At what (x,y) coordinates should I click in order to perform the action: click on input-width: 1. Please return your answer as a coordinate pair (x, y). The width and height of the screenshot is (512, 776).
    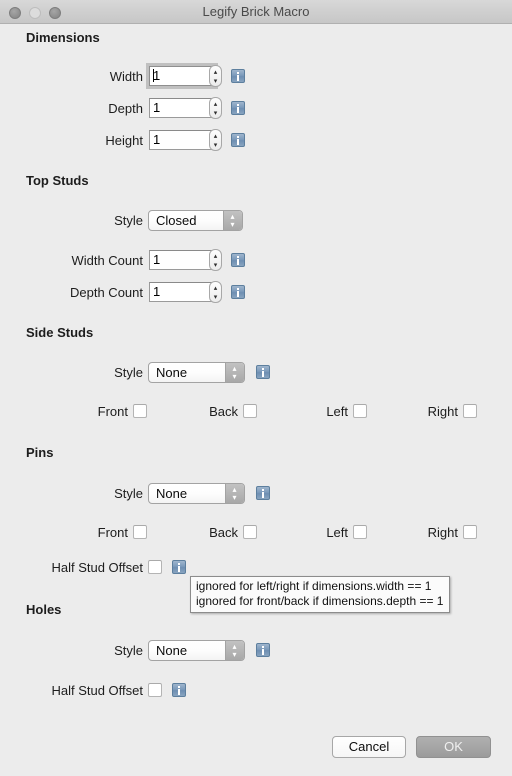
    Looking at the image, I should click on (182, 76).